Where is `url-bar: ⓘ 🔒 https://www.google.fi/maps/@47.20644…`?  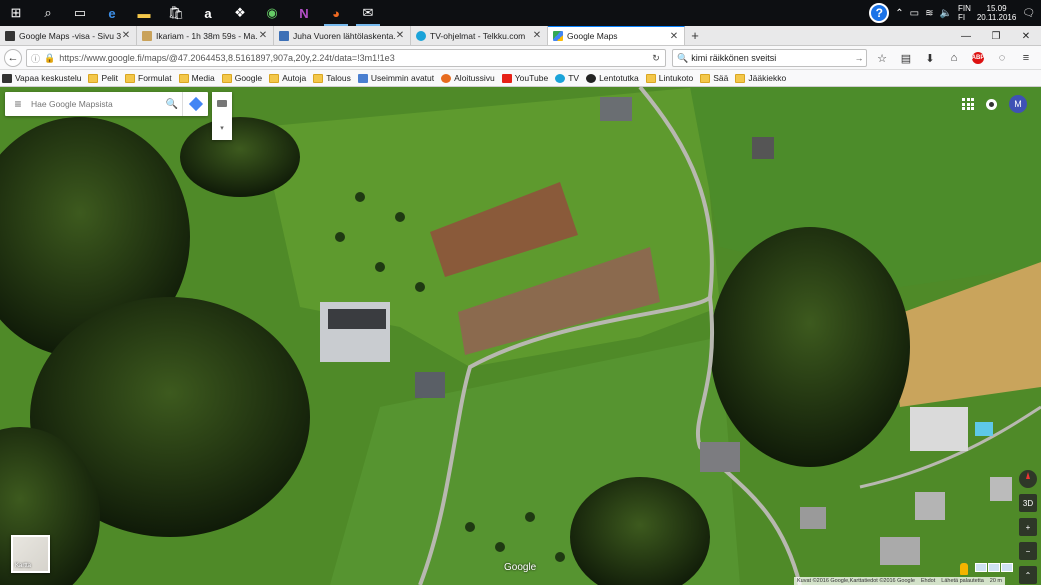 url-bar: ⓘ 🔒 https://www.google.fi/maps/@47.20644… is located at coordinates (346, 58).